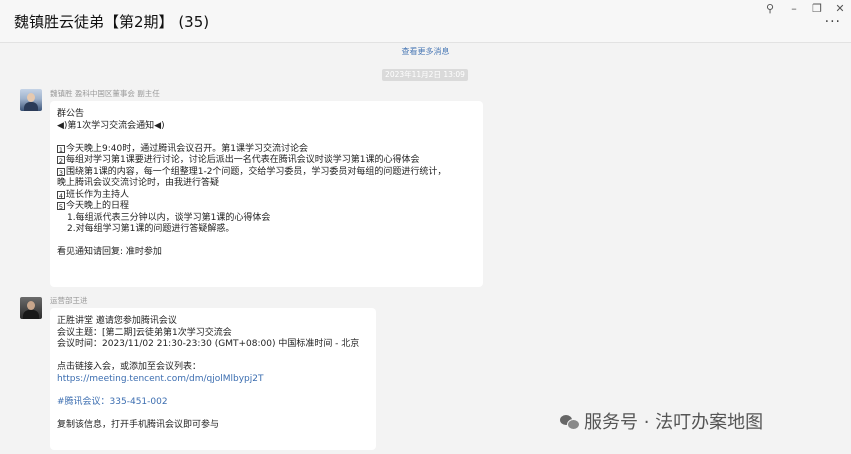  I want to click on more-icon: ···, so click(833, 22).